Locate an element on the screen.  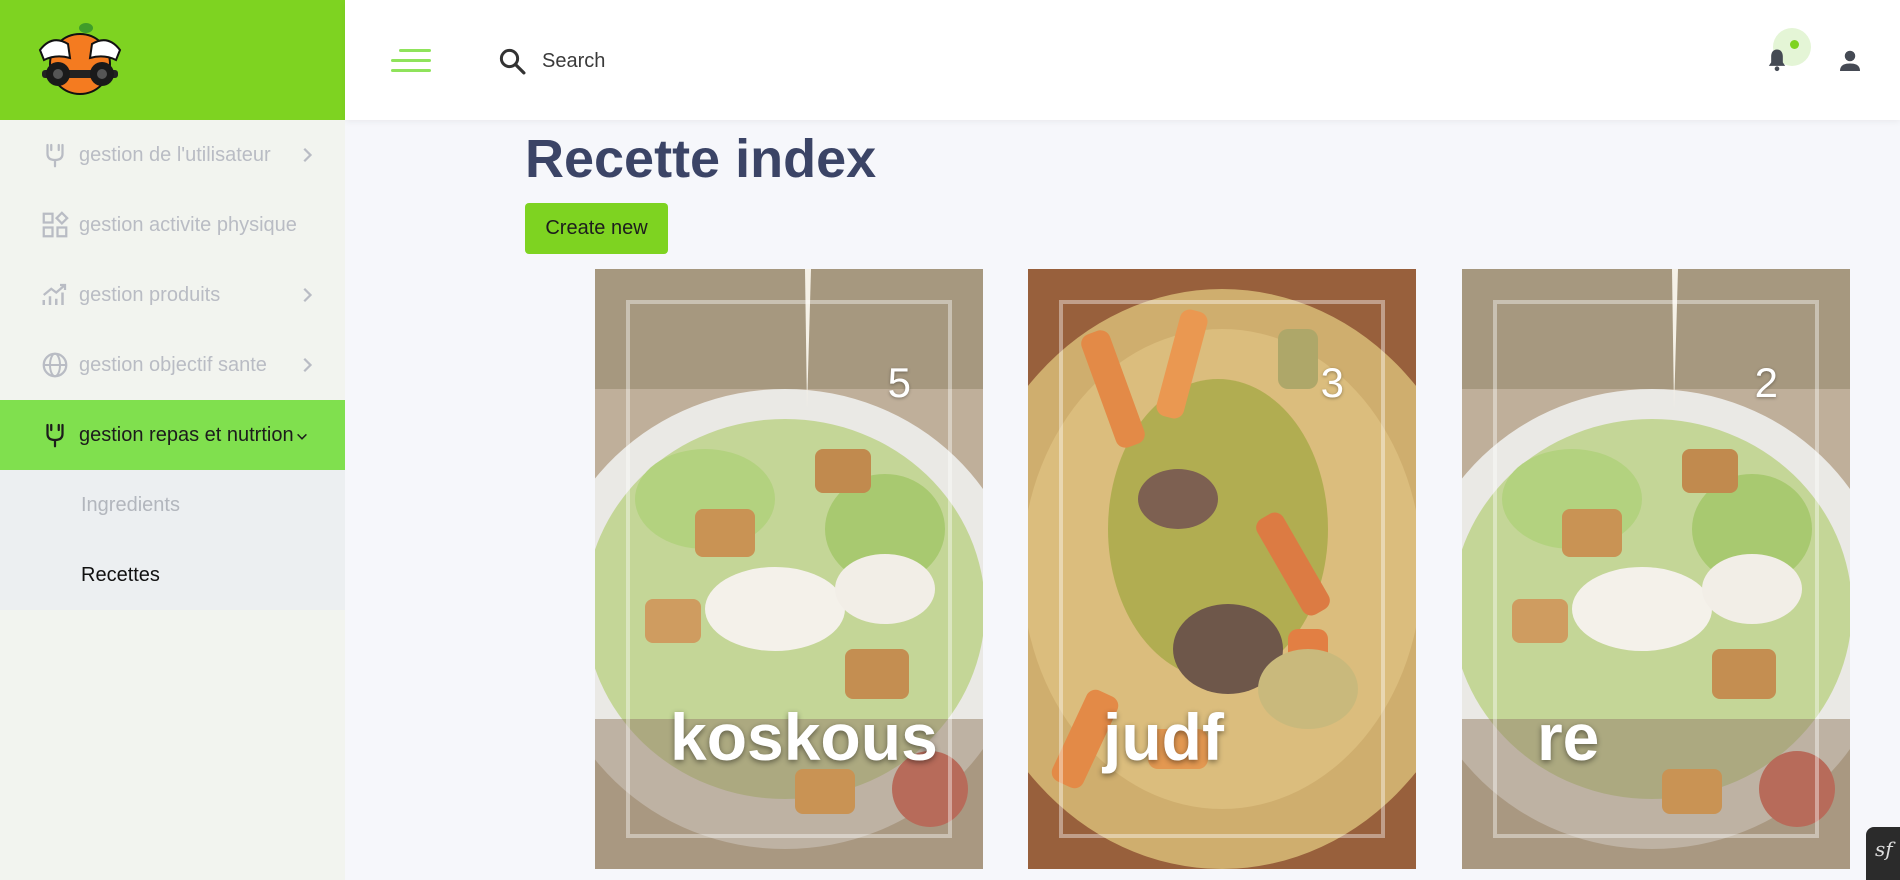
sub-menu: Ingredients Recettes is located at coordinates (172, 540).